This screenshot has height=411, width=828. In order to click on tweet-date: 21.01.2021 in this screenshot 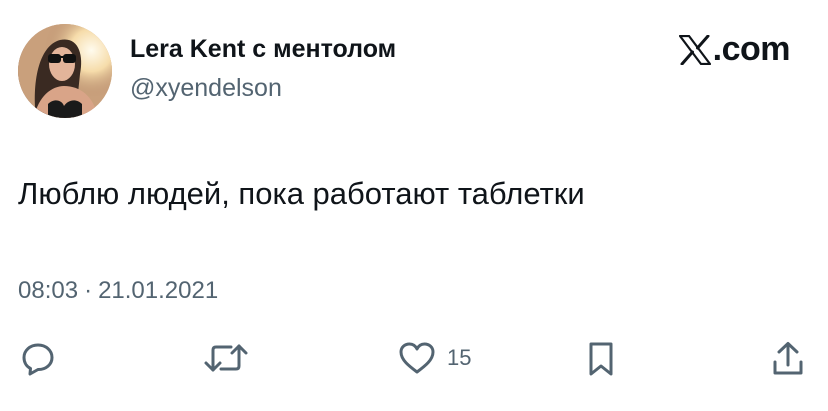, I will do `click(158, 290)`.